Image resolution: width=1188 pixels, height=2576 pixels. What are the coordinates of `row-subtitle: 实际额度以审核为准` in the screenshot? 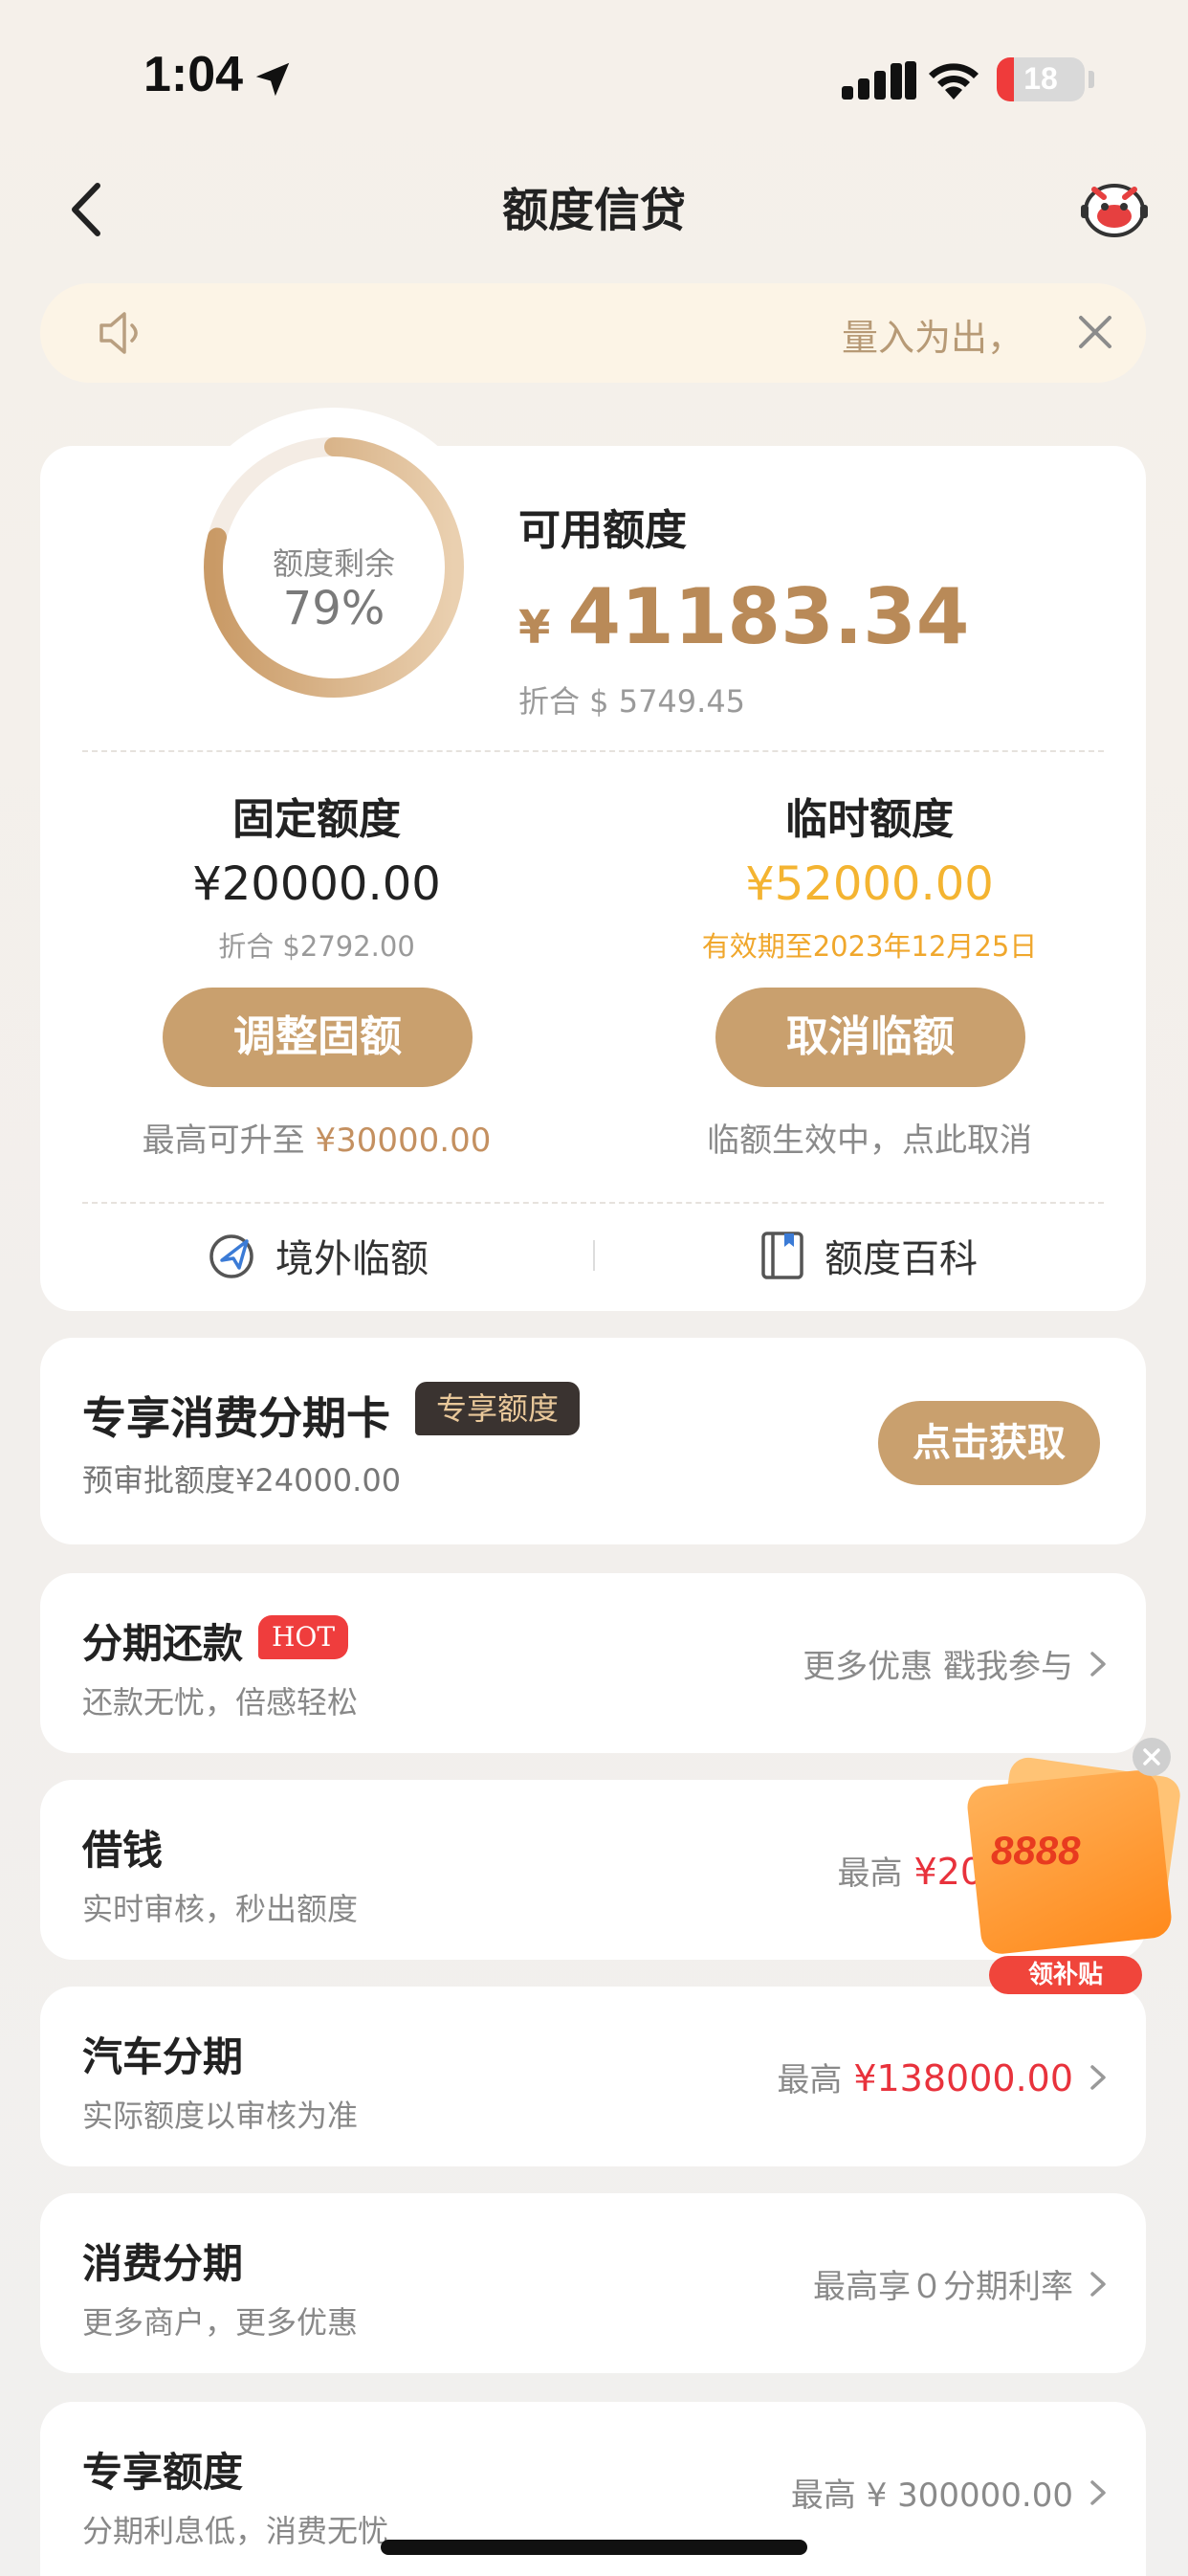 It's located at (220, 2116).